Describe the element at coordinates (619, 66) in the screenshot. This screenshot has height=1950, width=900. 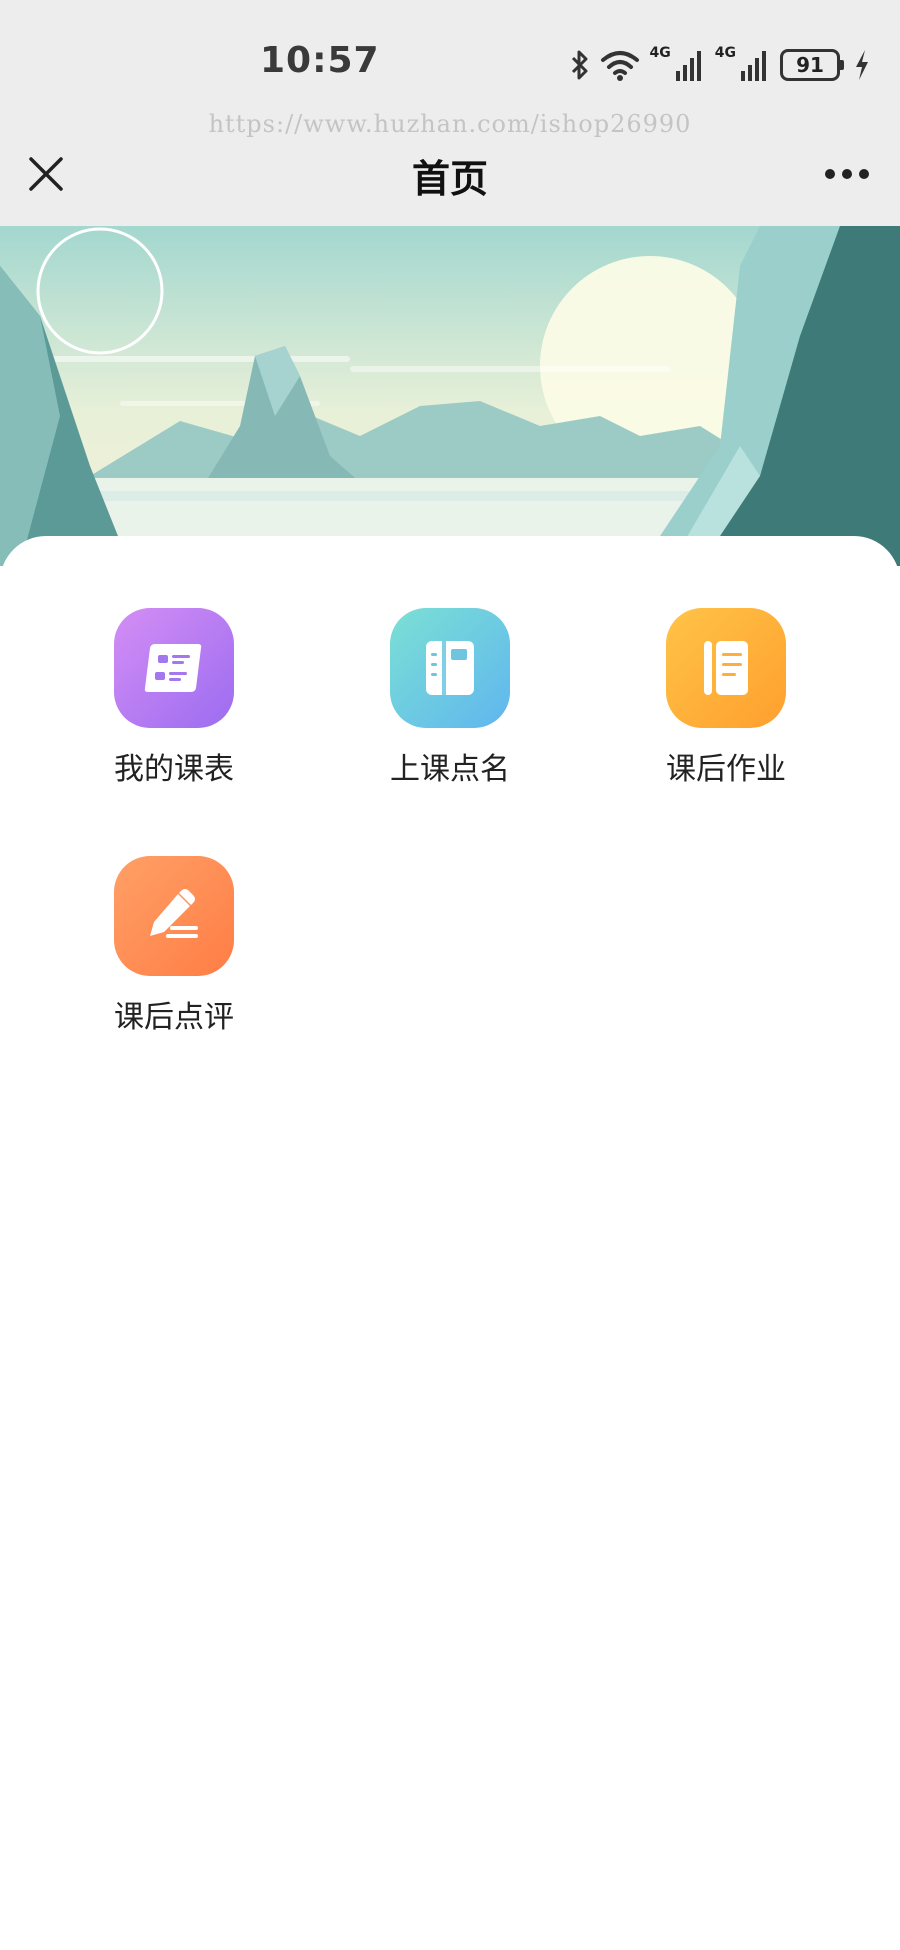
I see `wifi-icon` at that location.